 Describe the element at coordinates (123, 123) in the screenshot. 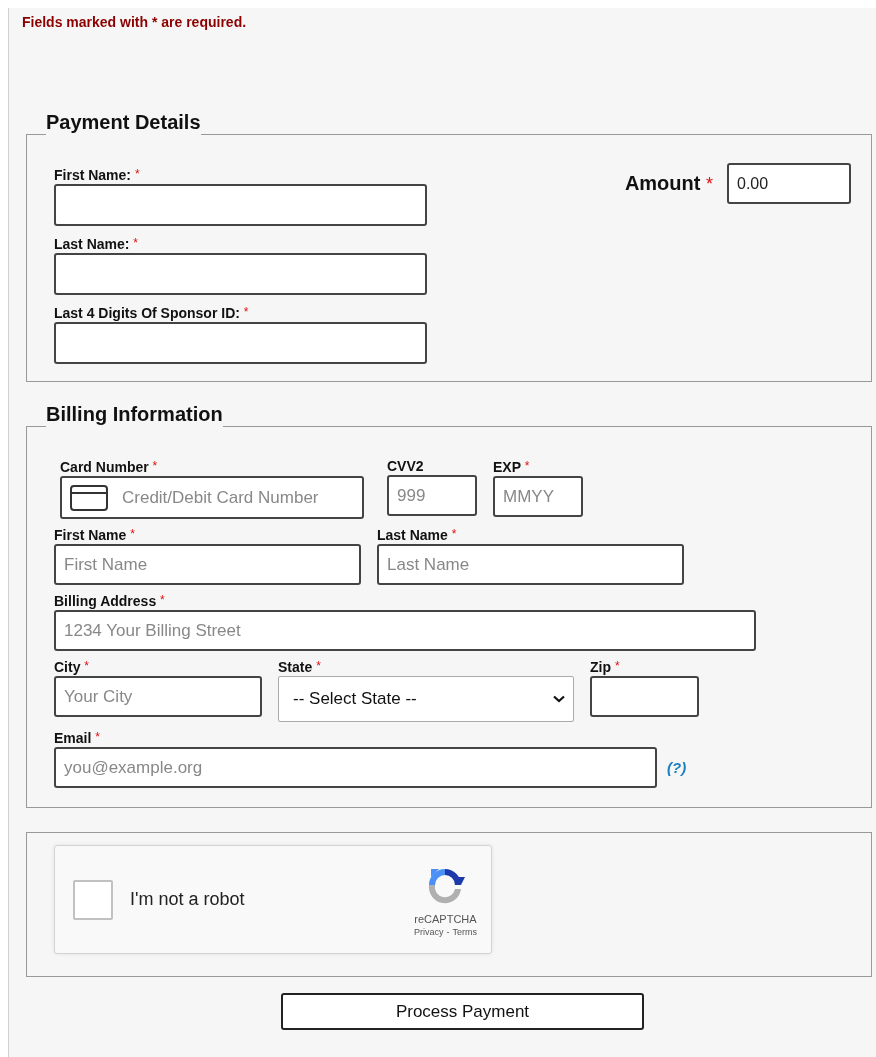

I see `section-title: Payment Details` at that location.